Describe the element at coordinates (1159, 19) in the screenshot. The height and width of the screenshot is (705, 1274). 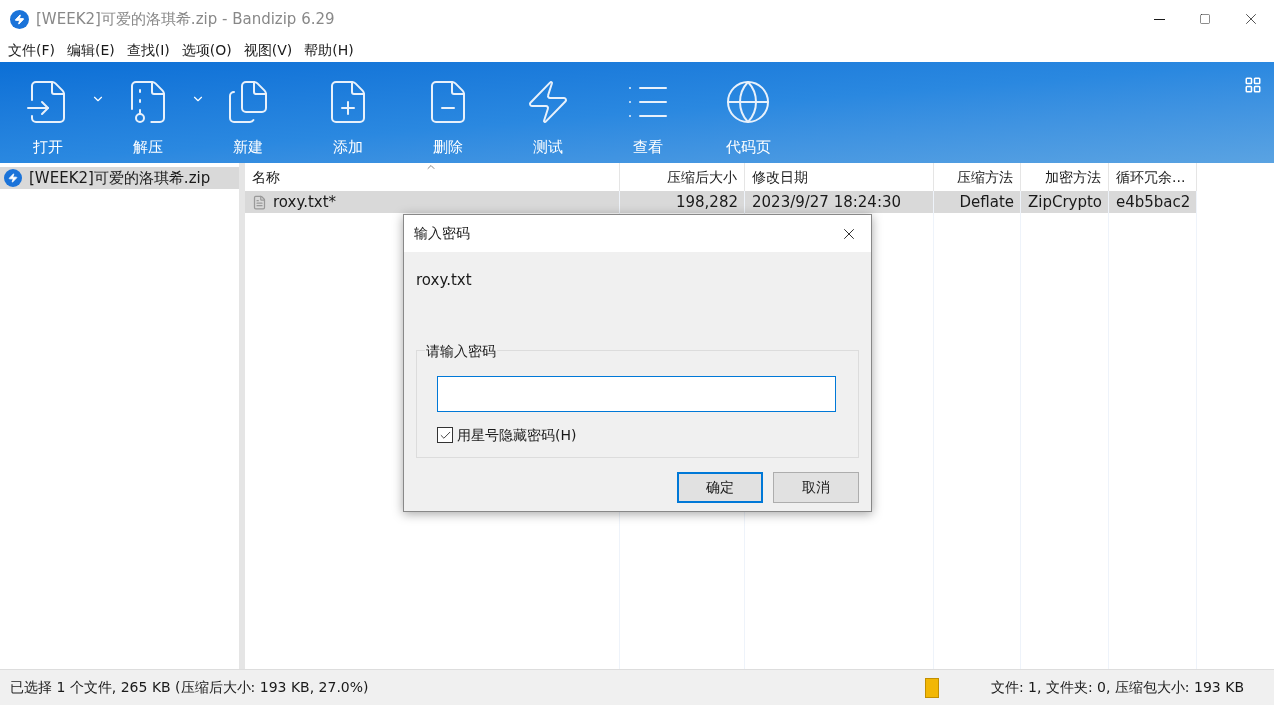
I see `minimize-icon` at that location.